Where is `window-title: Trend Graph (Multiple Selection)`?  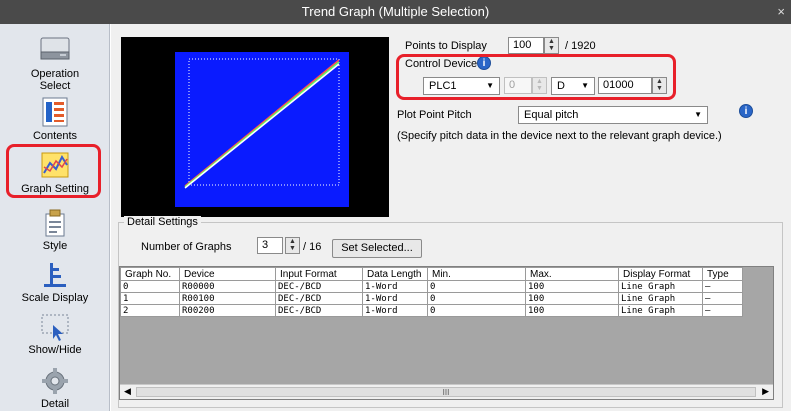 window-title: Trend Graph (Multiple Selection) is located at coordinates (395, 11).